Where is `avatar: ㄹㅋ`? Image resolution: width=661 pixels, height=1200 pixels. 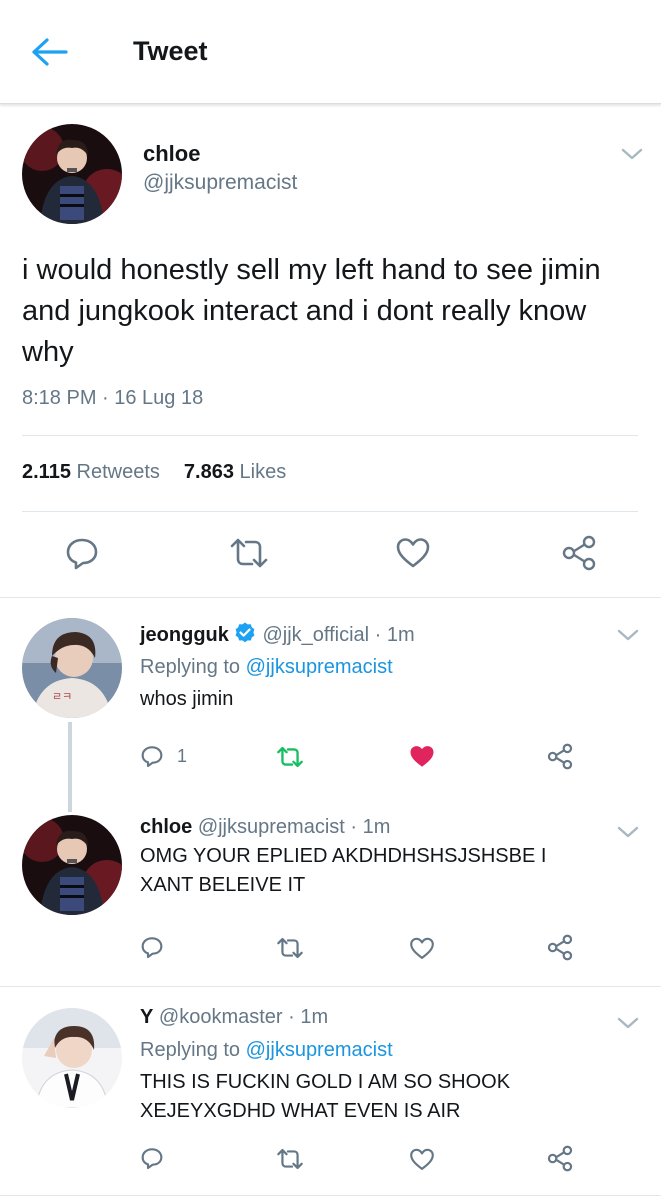 avatar: ㄹㅋ is located at coordinates (72, 668).